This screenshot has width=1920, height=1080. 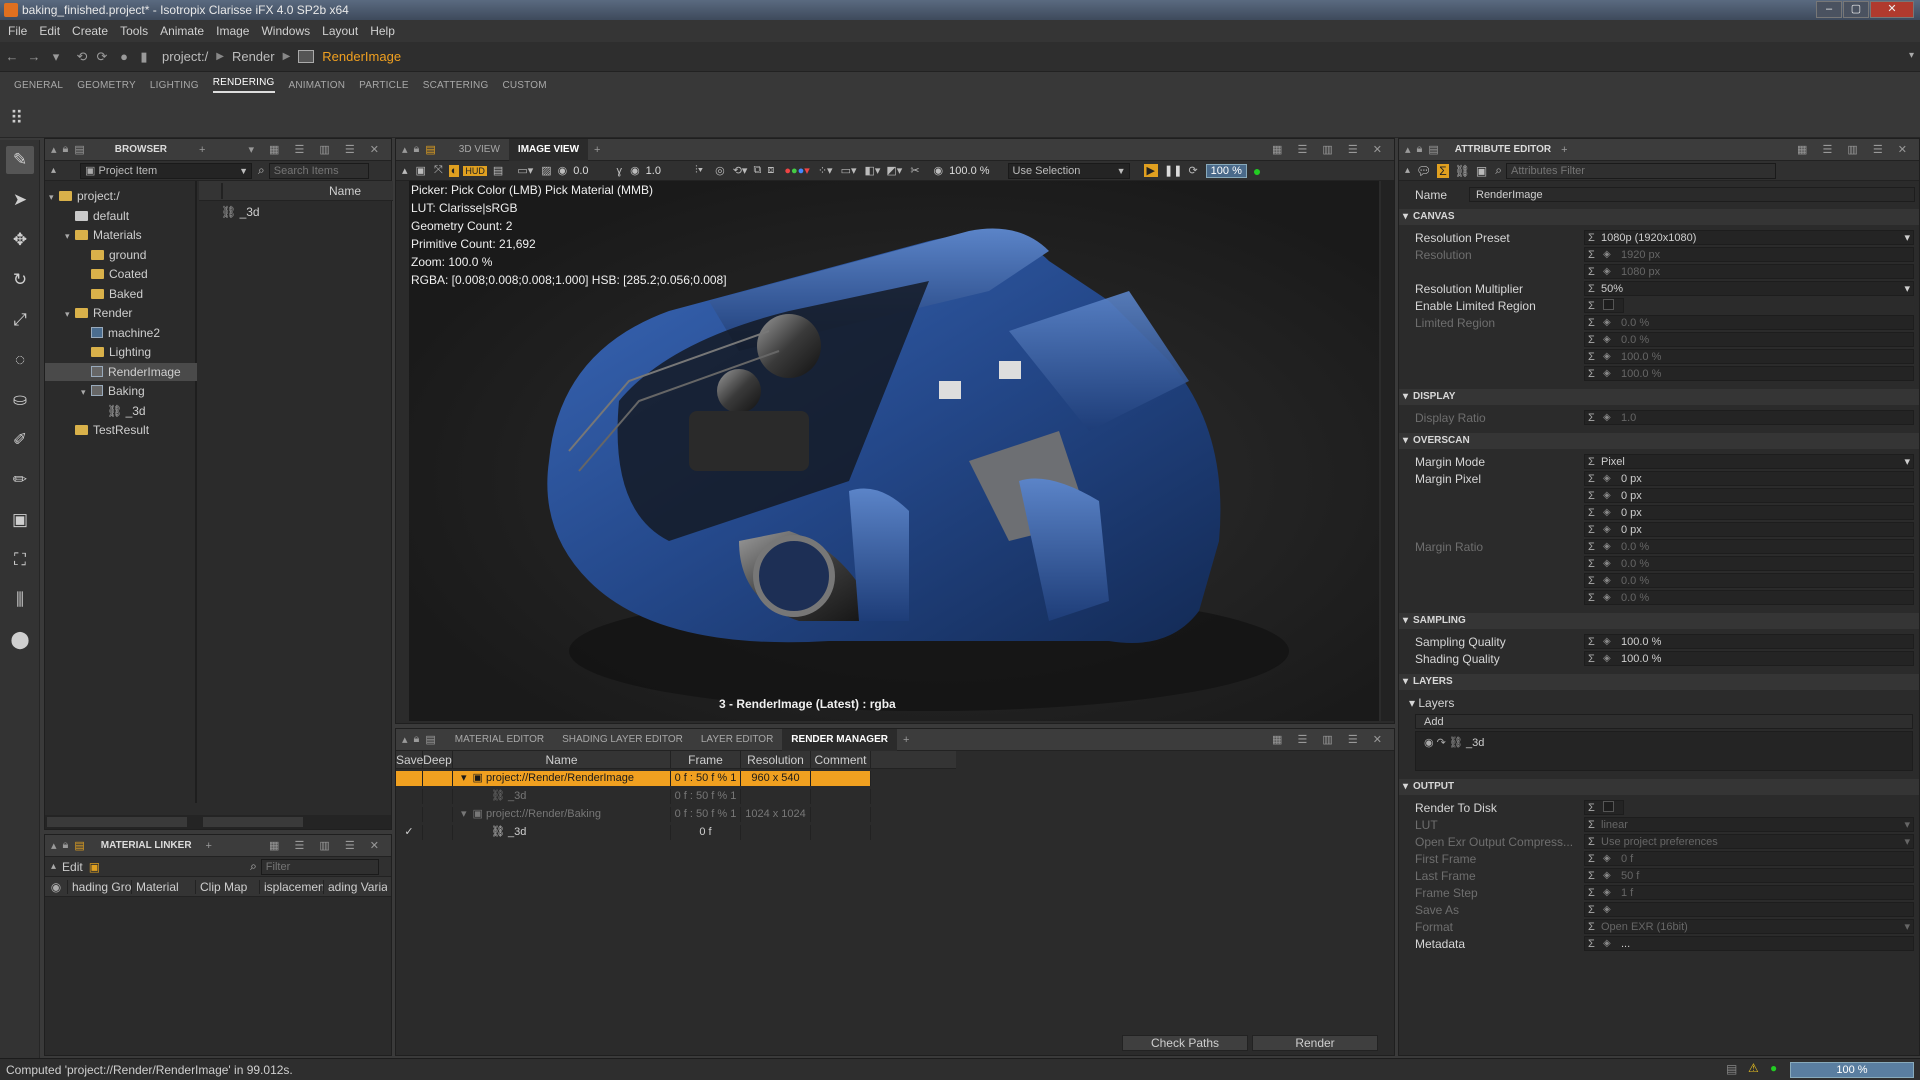 I want to click on edit-mode-icon: ▣, so click(x=94, y=867).